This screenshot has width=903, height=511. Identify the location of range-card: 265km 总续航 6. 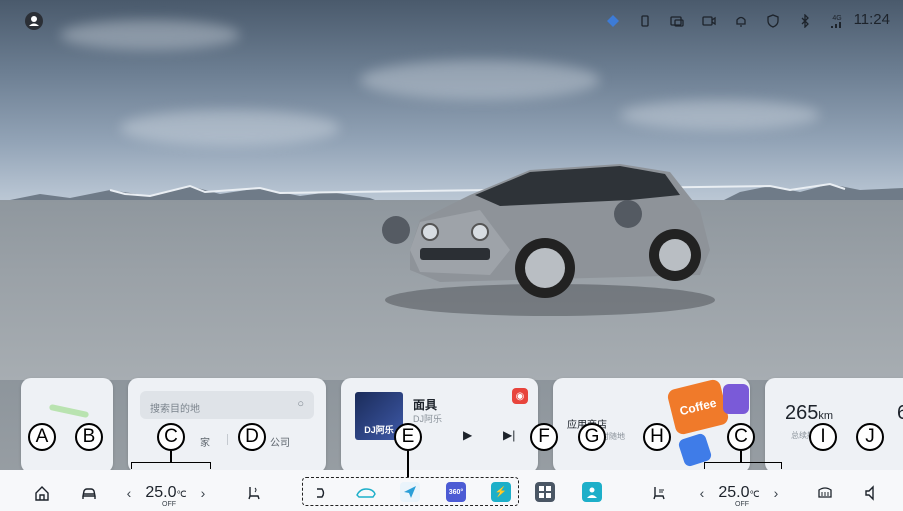
(834, 425).